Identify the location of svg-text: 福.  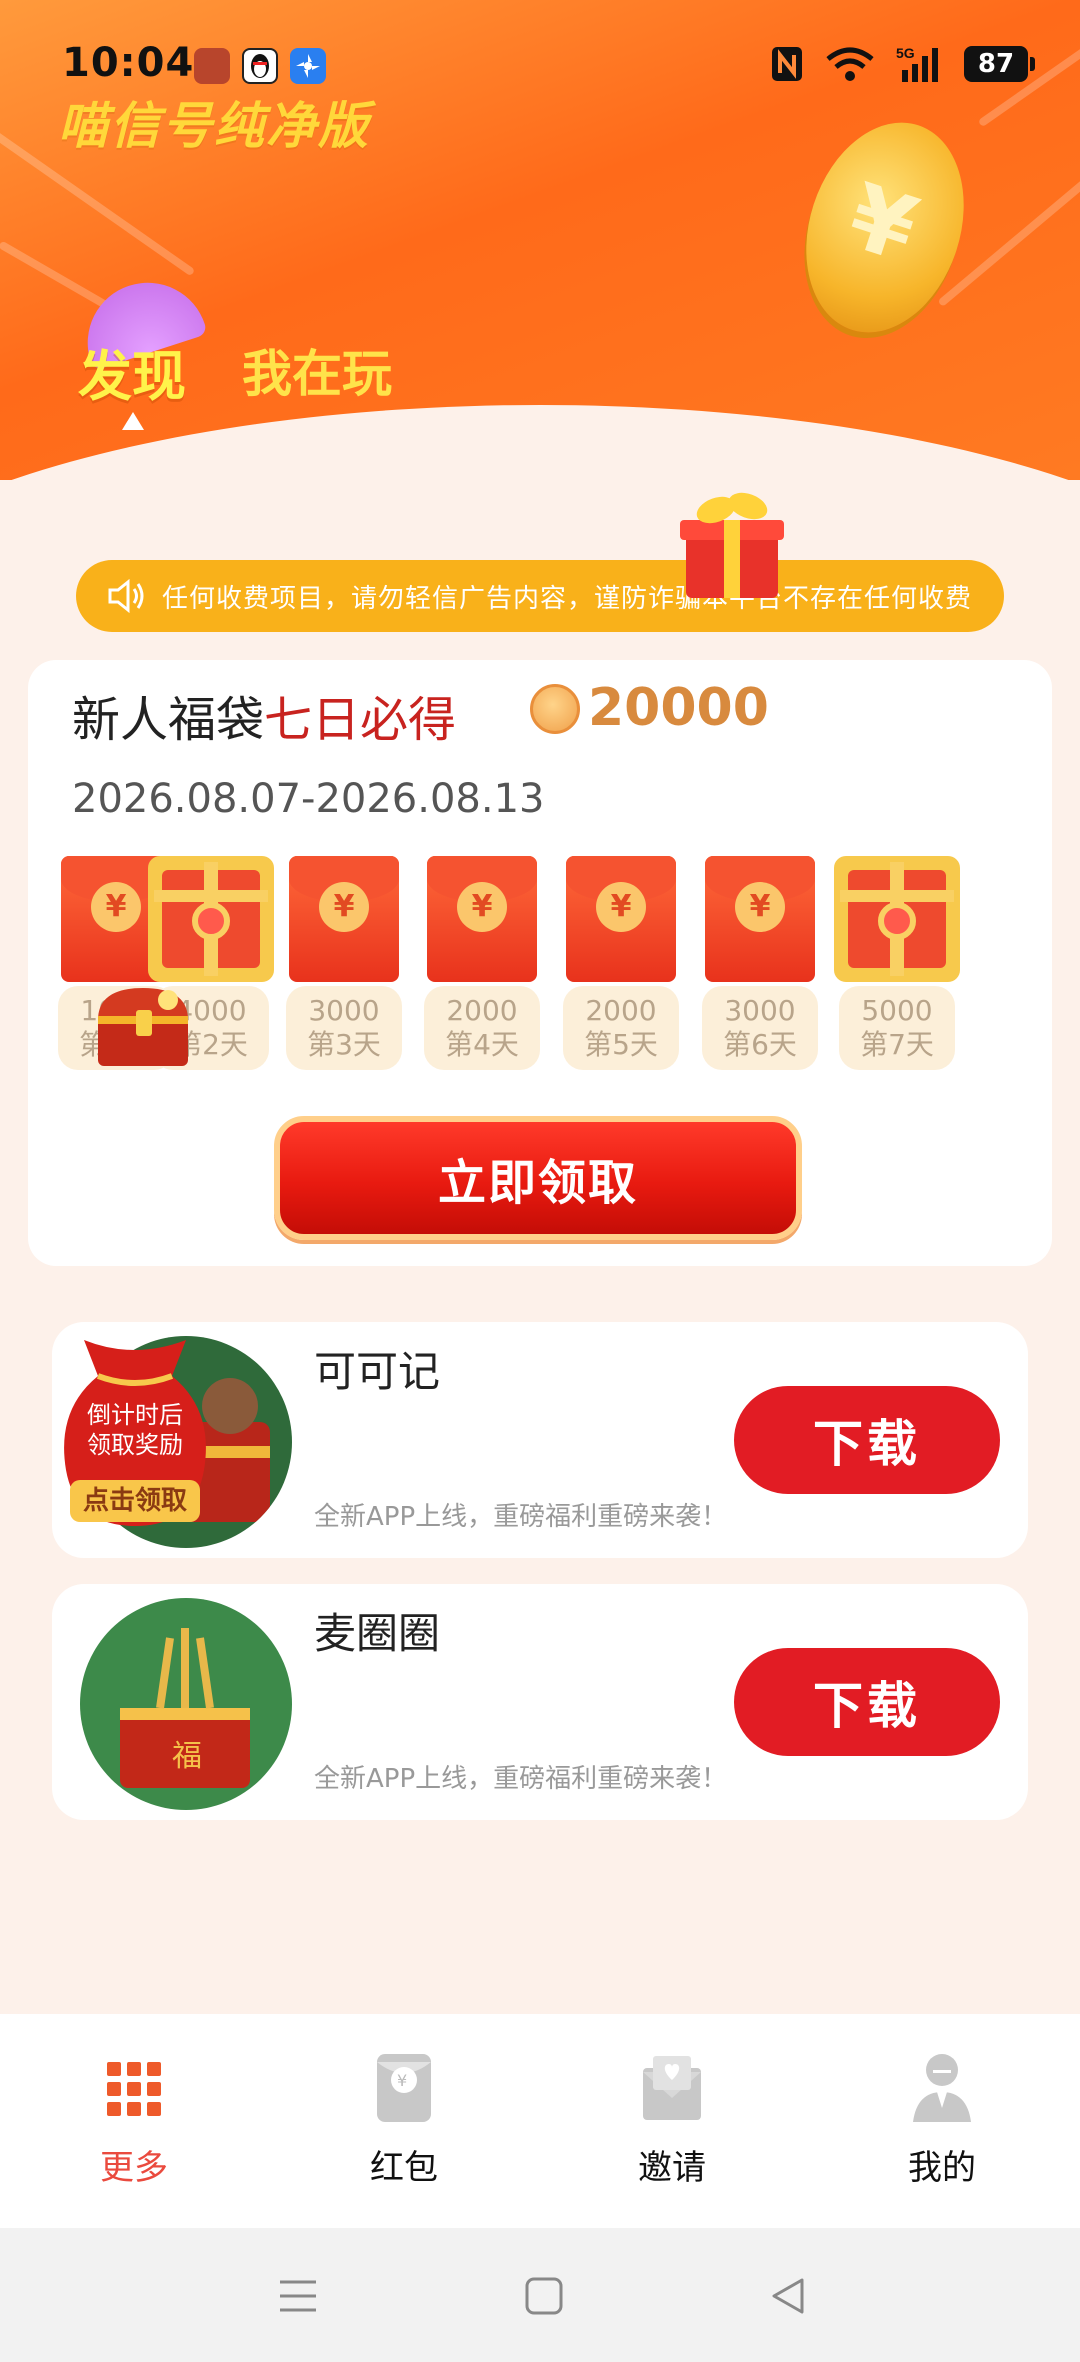
(187, 1756).